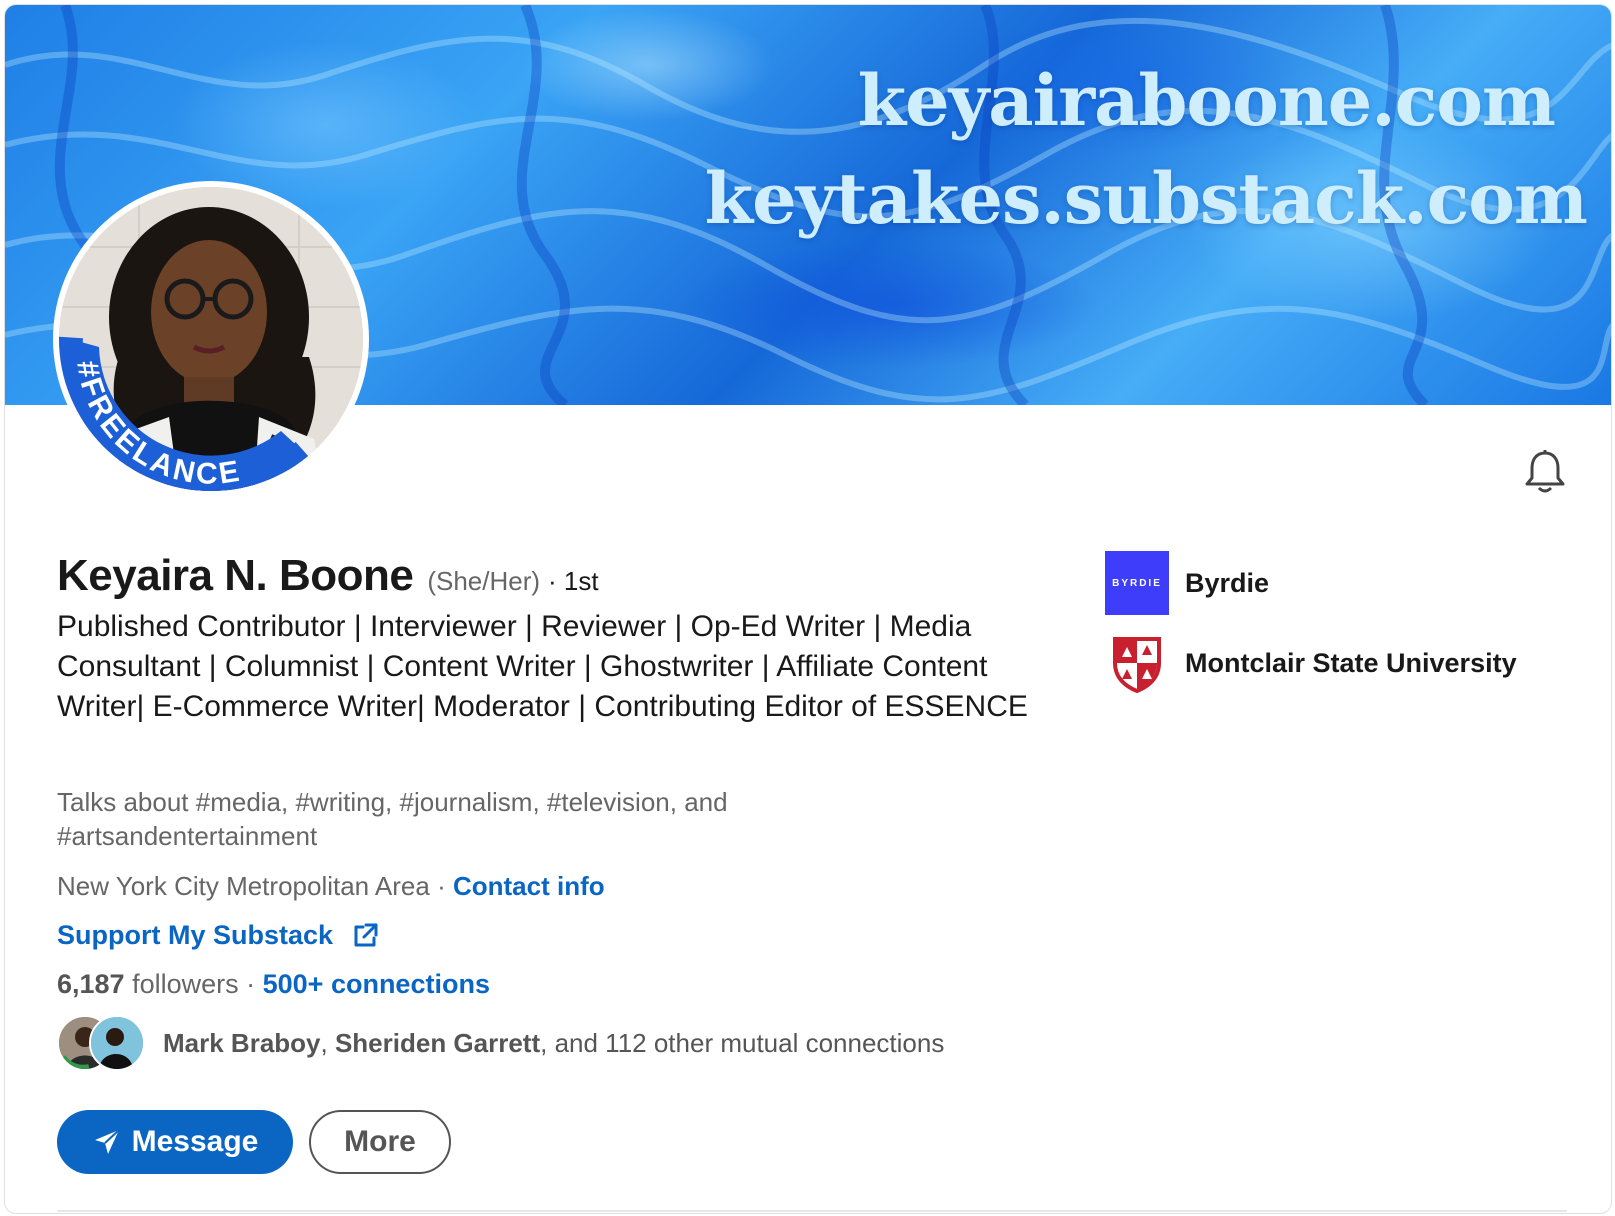 The image size is (1615, 1216). I want to click on mutual-avatars, so click(103, 1043).